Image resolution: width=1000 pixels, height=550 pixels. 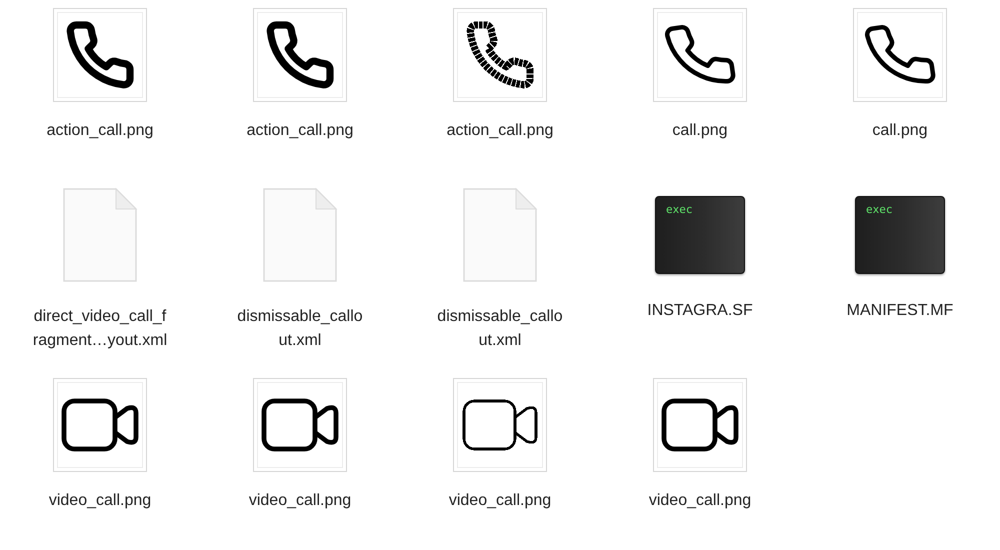 I want to click on file-name: MANIFEST.MF, so click(x=900, y=311).